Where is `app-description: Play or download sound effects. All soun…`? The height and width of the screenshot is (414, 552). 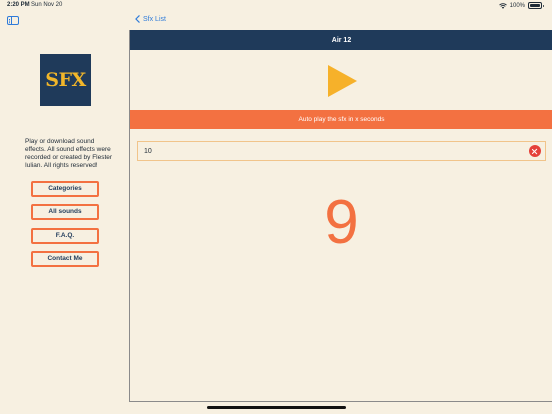
app-description: Play or download sound effects. All soun… is located at coordinates (69, 153).